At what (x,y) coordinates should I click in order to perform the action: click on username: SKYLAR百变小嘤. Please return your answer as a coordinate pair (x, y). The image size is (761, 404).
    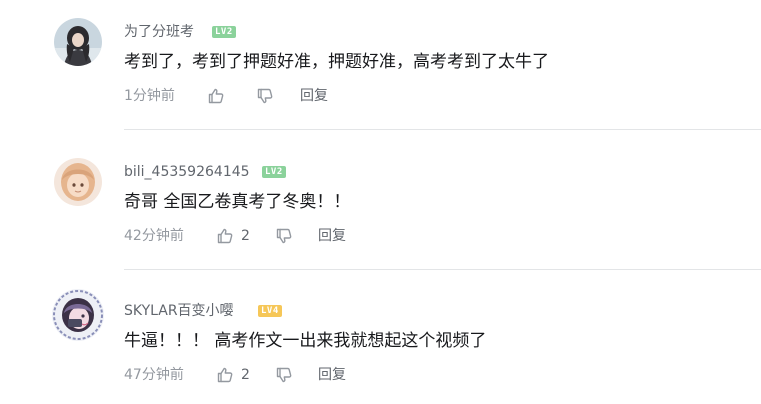
    Looking at the image, I should click on (179, 311).